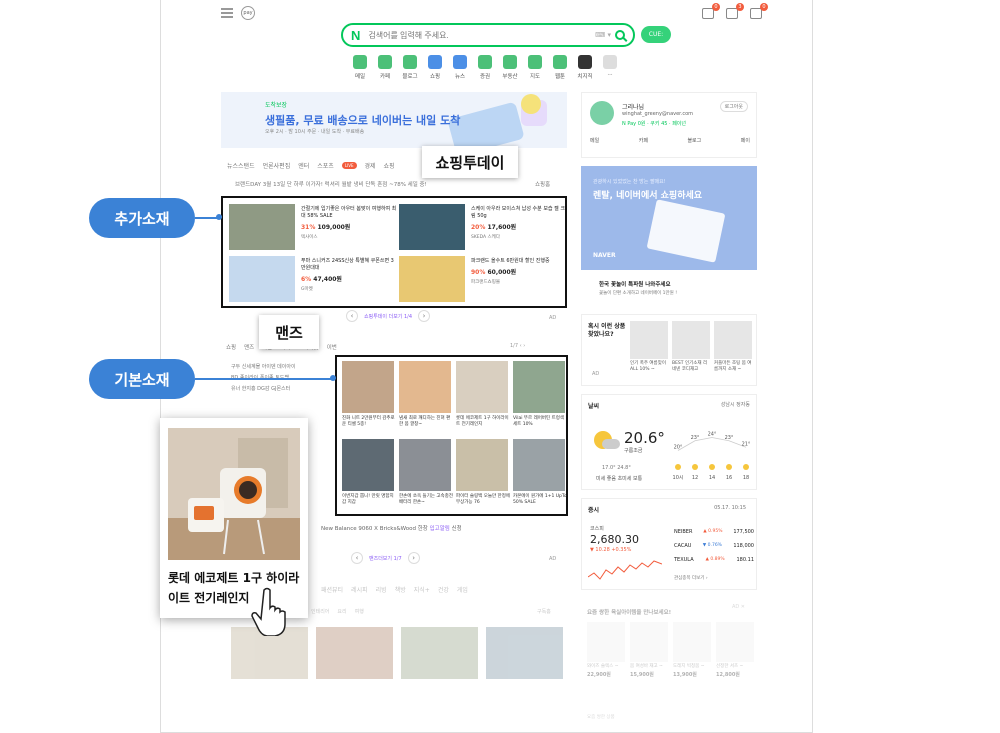  Describe the element at coordinates (483, 398) in the screenshot. I see `basic-ad-item: 롯데 에코제트 1구 하이라이트 전기레인지` at that location.